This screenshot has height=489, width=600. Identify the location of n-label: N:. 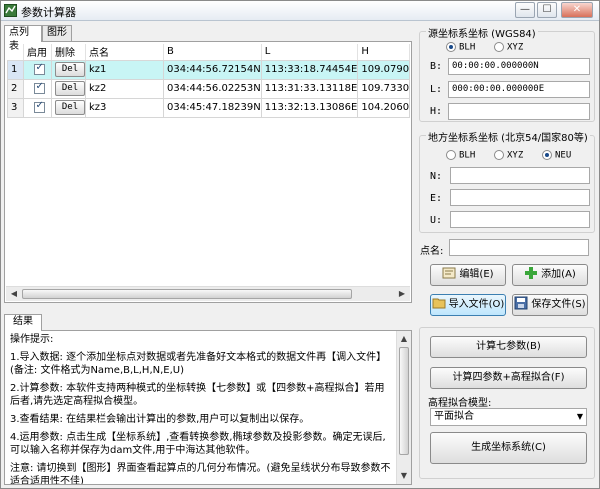
(436, 176).